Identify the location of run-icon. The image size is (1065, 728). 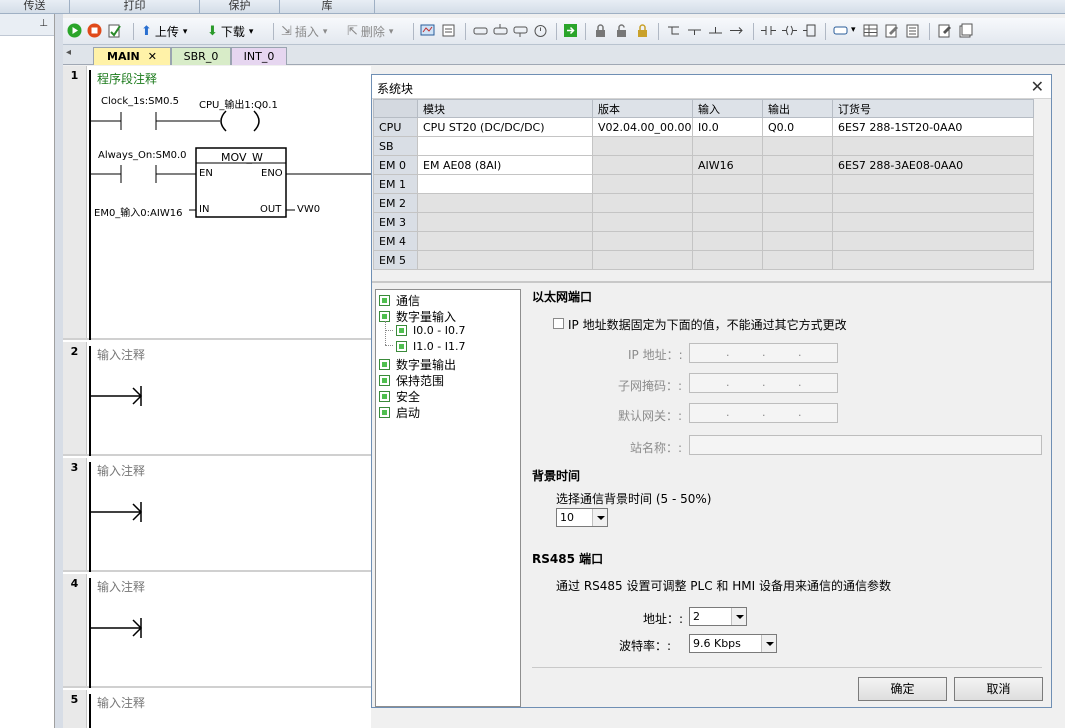
(74, 30).